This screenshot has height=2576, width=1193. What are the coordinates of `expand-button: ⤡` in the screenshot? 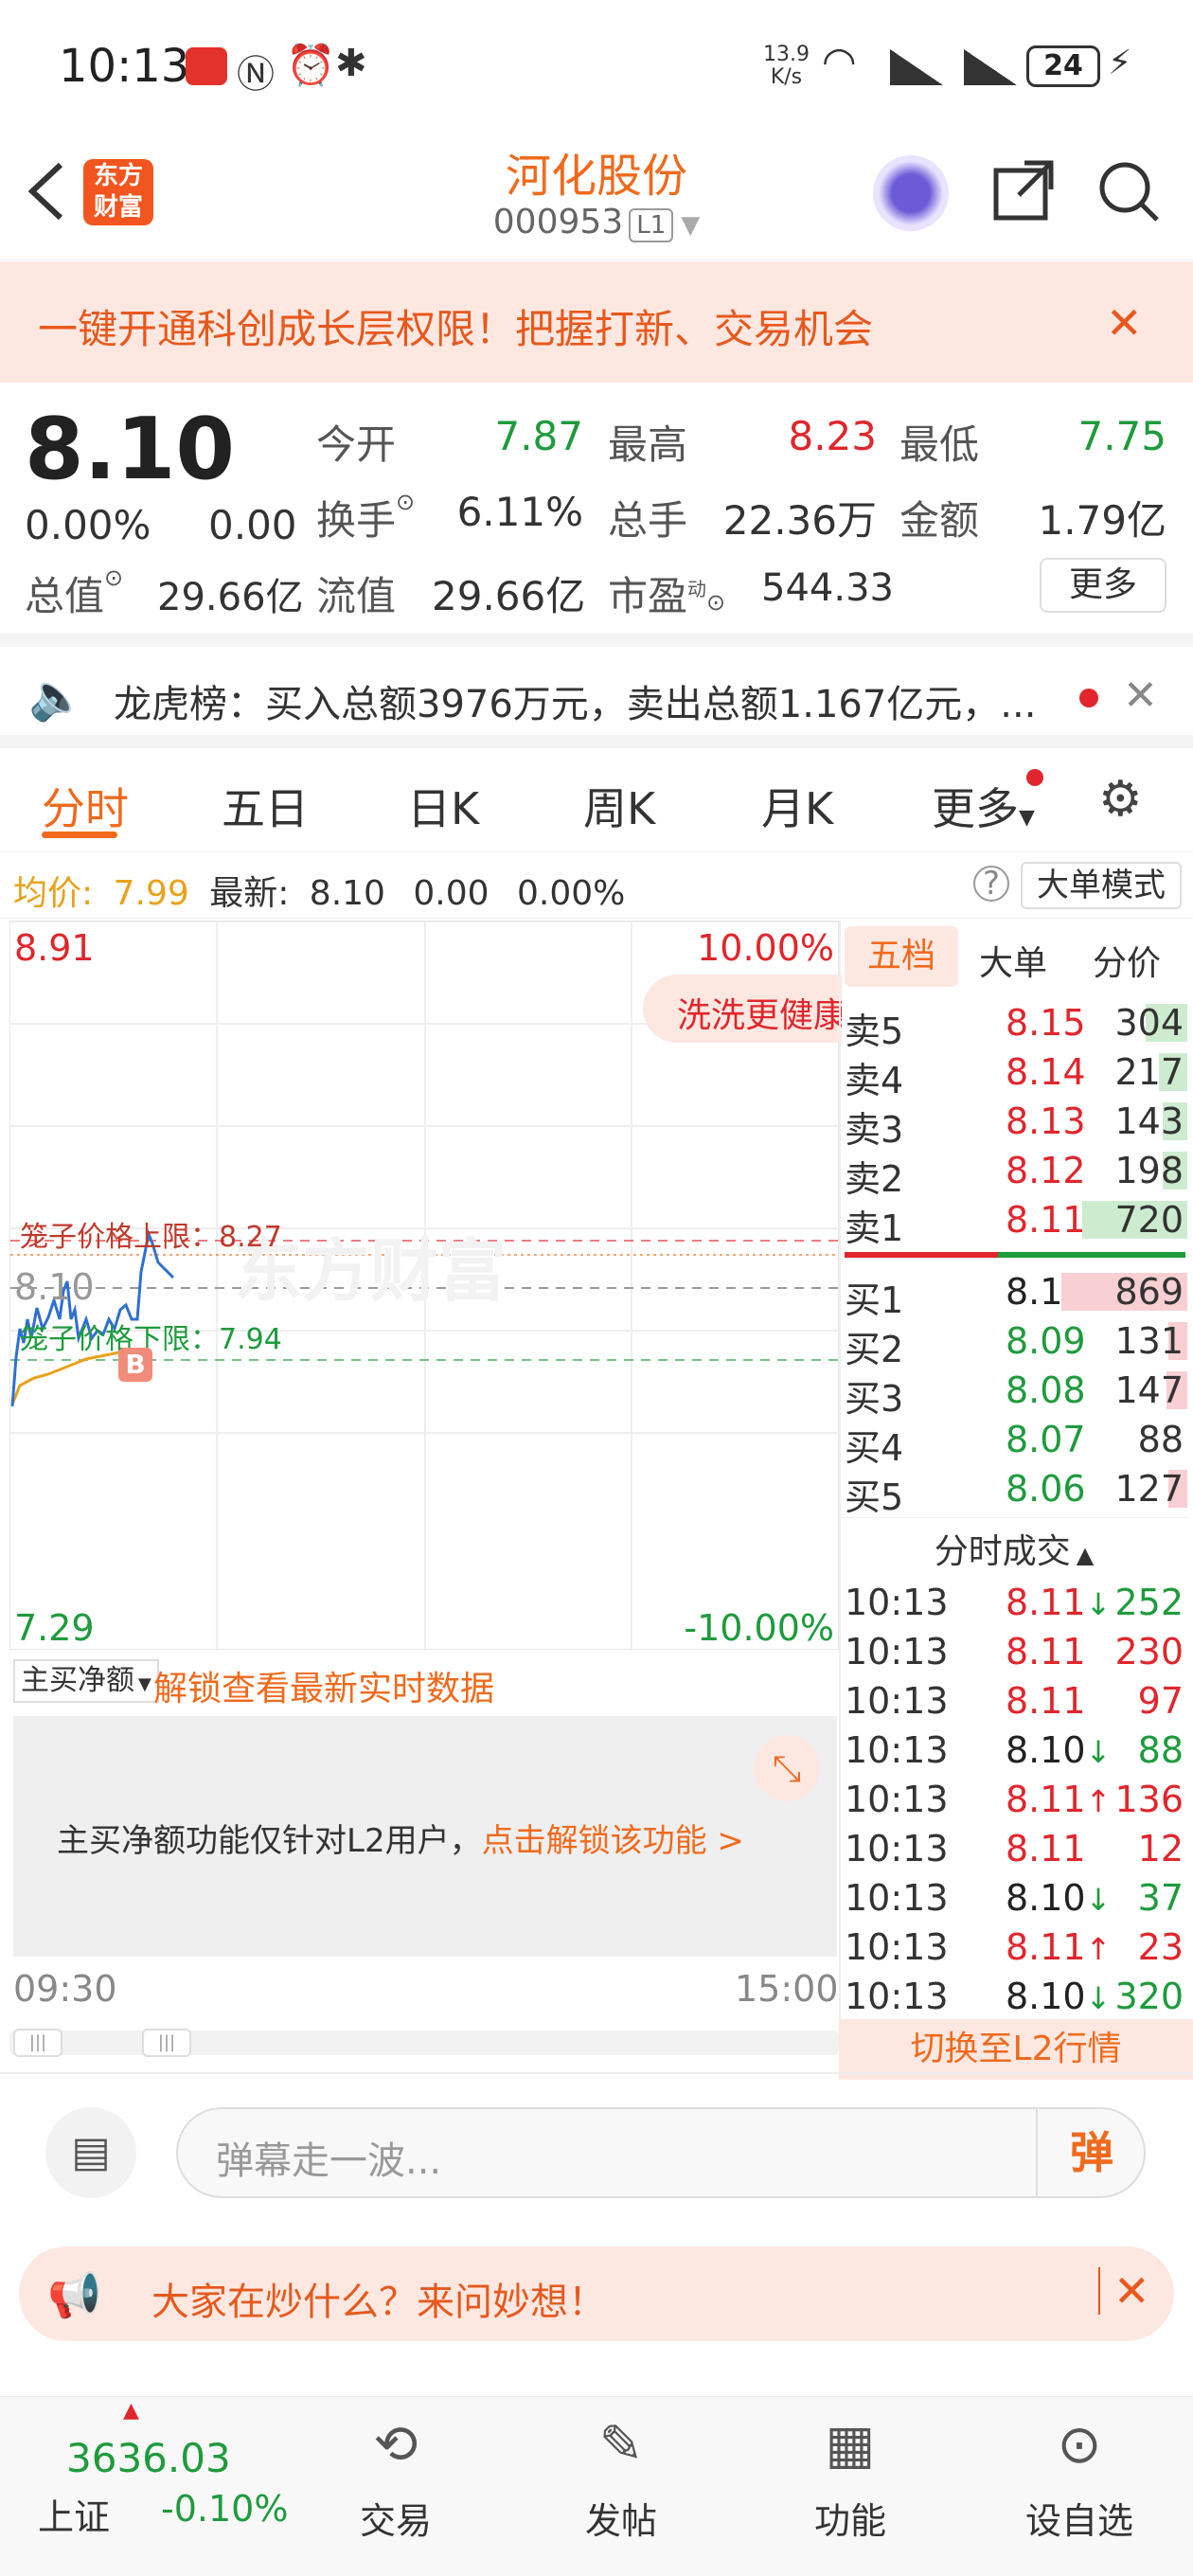 It's located at (787, 1768).